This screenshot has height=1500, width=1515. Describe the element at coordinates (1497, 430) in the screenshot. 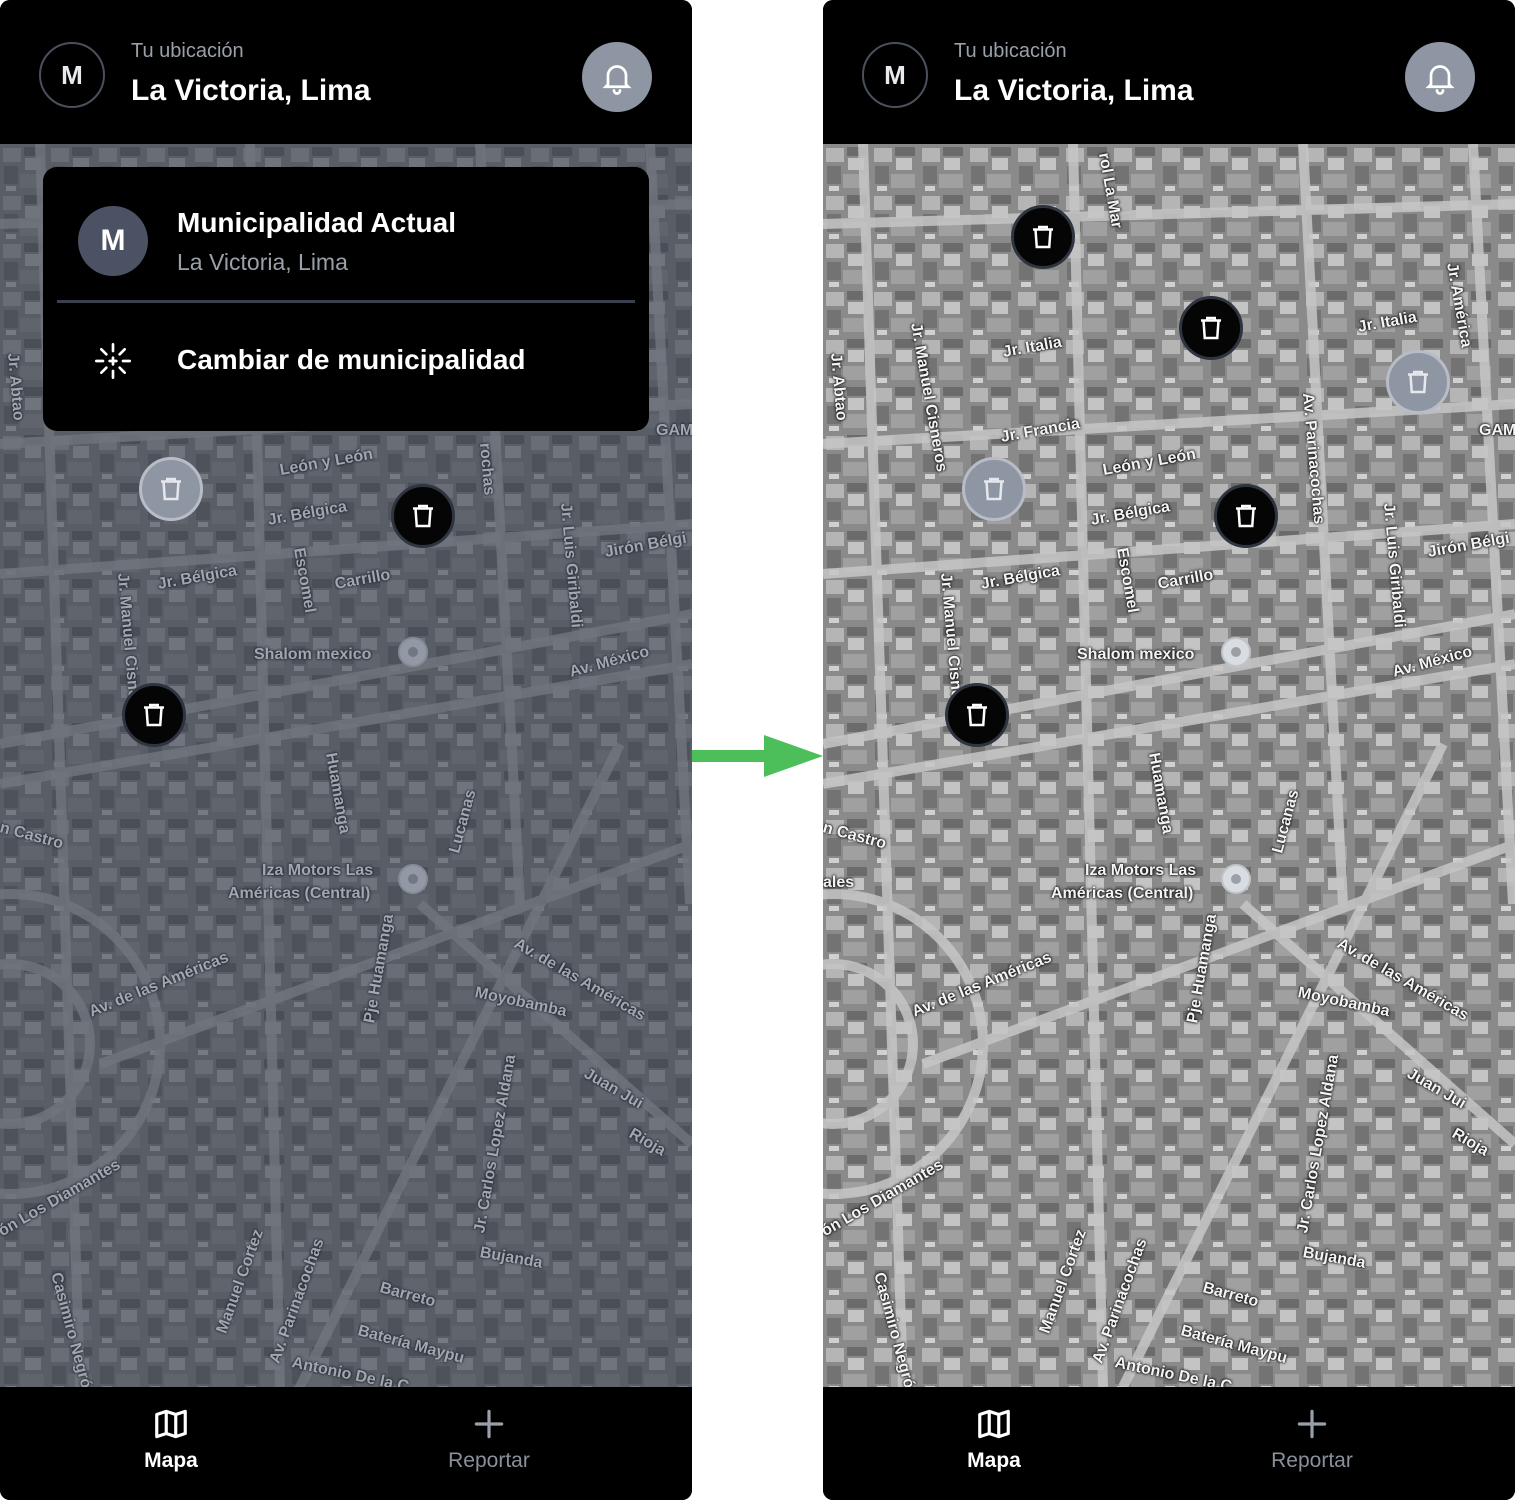

I see `map-label: GAM` at that location.